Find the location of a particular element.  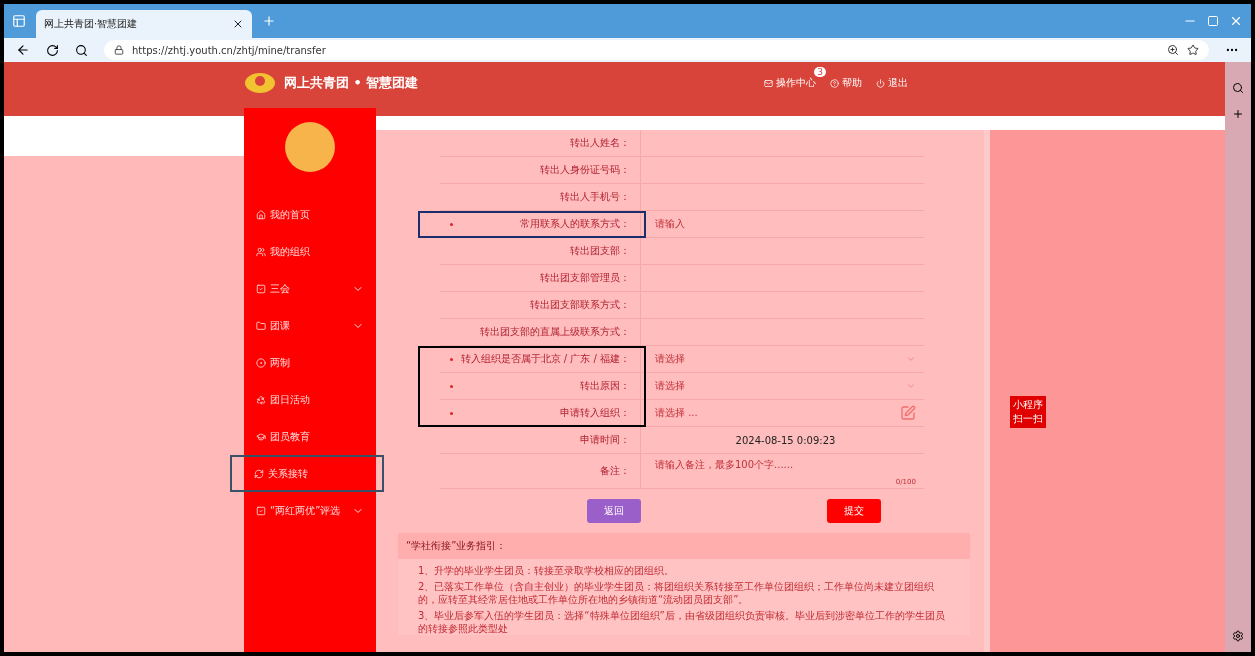

back-icon is located at coordinates (23, 50).